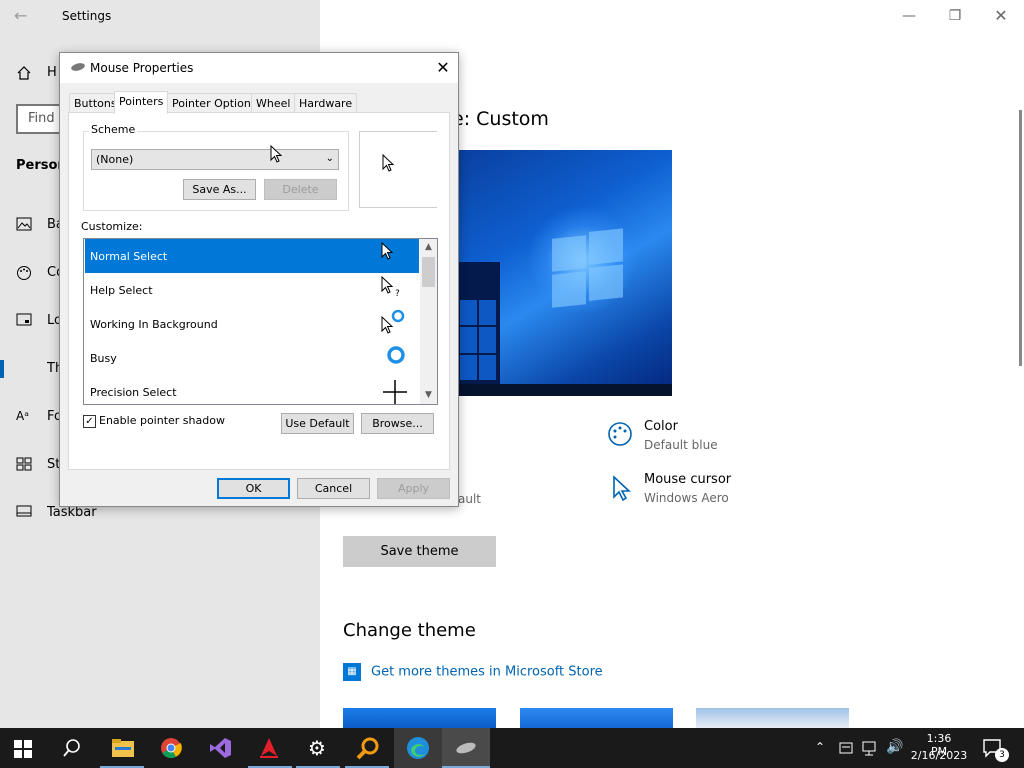 This screenshot has width=1024, height=768. What do you see at coordinates (428, 272) in the screenshot?
I see `scroll-thumb` at bounding box center [428, 272].